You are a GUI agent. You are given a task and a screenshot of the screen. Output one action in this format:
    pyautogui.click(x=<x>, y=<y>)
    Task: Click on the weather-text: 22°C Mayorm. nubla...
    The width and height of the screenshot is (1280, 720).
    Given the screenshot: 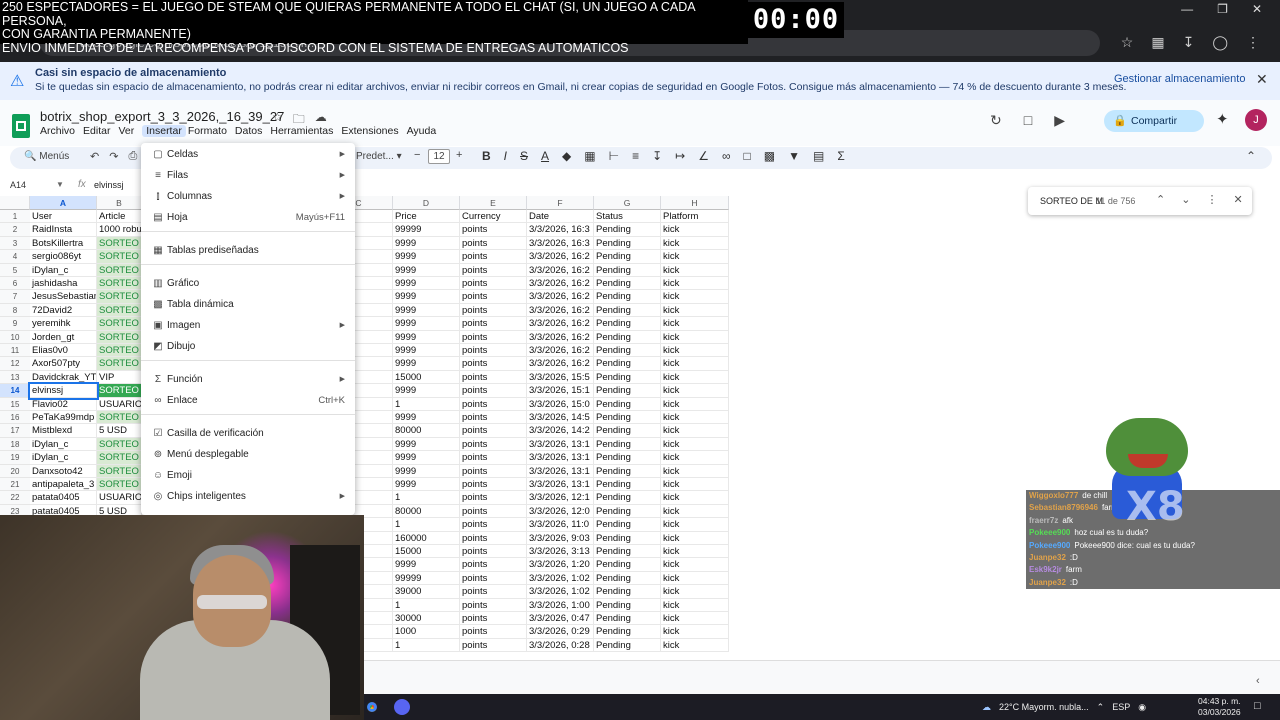 What is the action you would take?
    pyautogui.click(x=1044, y=707)
    